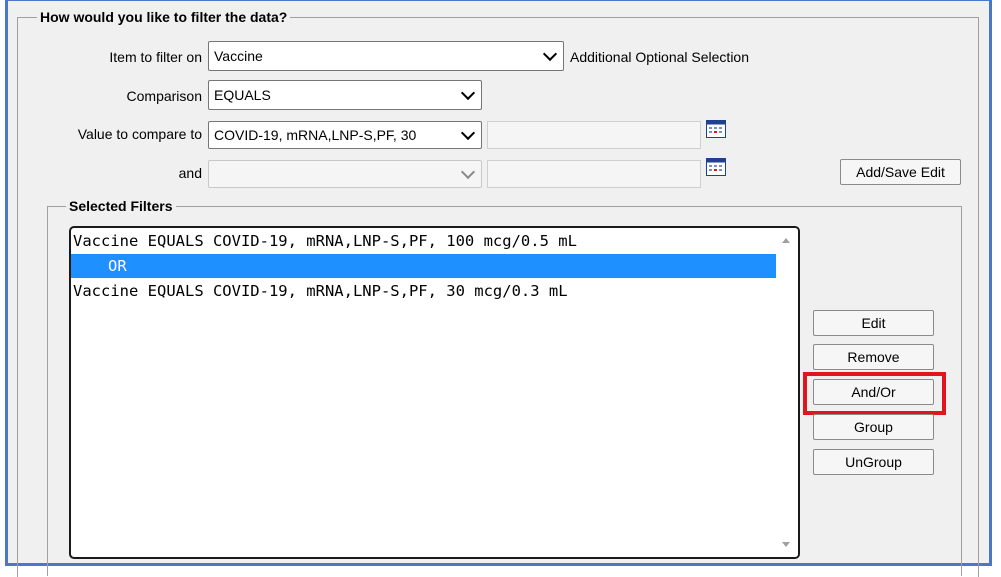 This screenshot has width=1001, height=577. What do you see at coordinates (997, 284) in the screenshot?
I see `right-edge` at bounding box center [997, 284].